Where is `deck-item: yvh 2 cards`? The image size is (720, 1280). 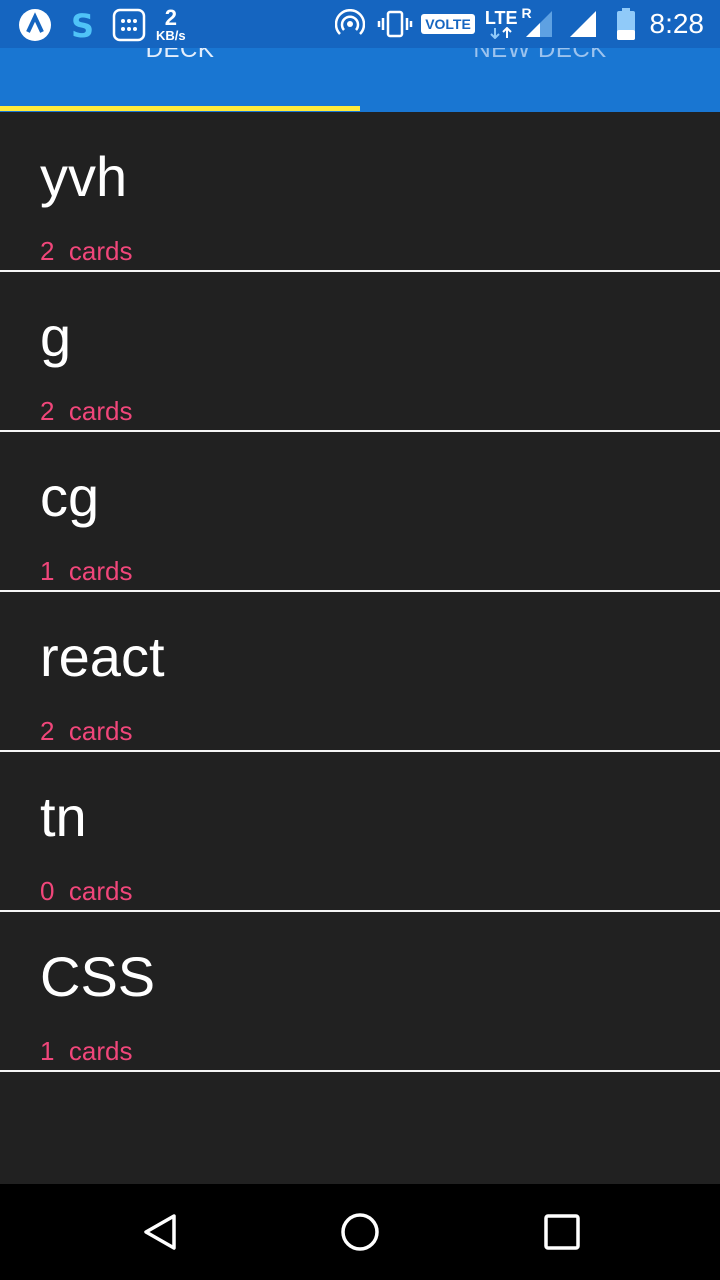
deck-item: yvh 2 cards is located at coordinates (360, 192).